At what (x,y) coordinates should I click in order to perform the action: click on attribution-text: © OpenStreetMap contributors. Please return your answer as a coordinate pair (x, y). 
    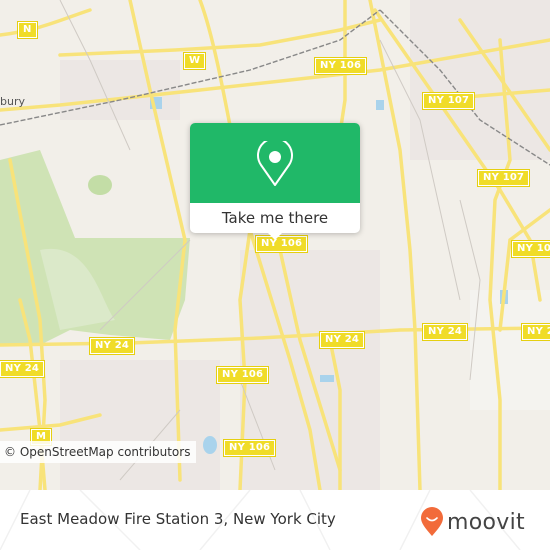
    Looking at the image, I should click on (97, 452).